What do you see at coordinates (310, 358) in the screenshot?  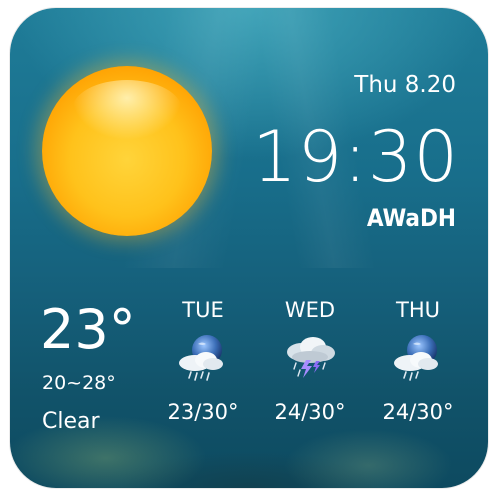 I see `thunderstorm-icon` at bounding box center [310, 358].